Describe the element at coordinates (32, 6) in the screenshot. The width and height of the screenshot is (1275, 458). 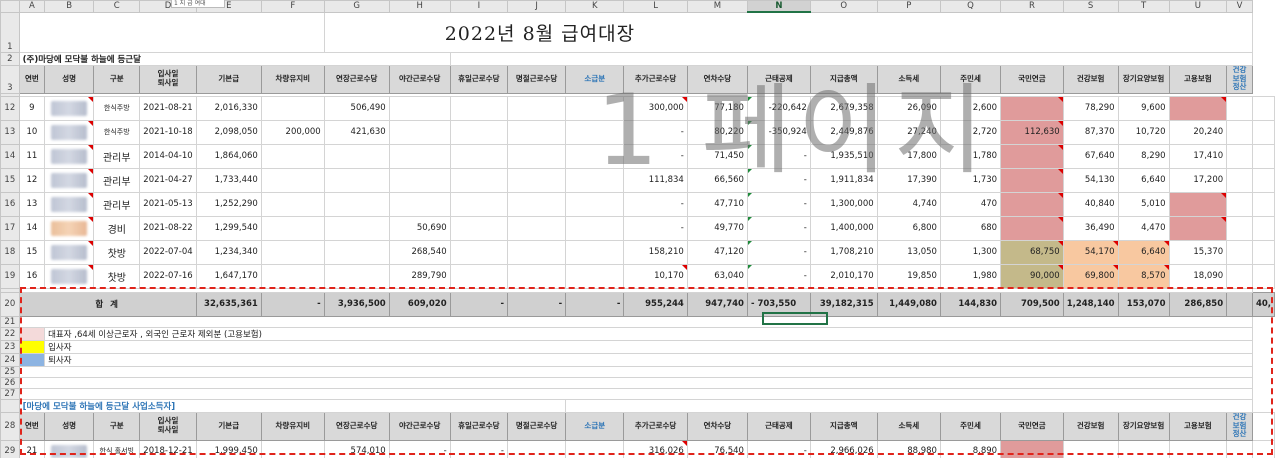
I see `column-header-a: A` at that location.